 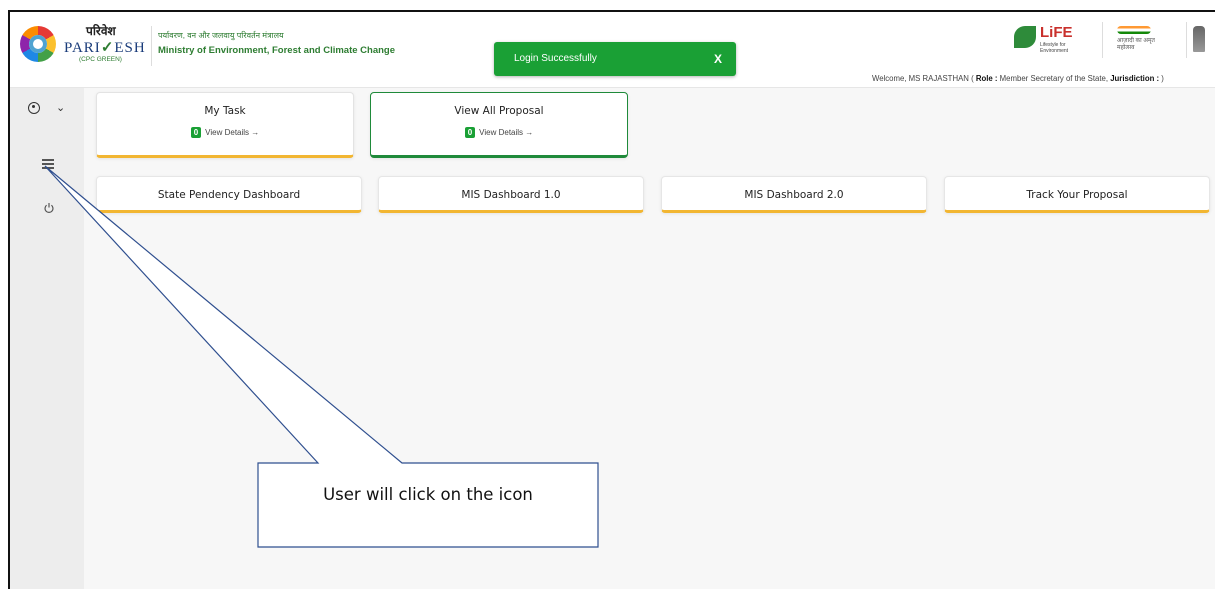 I want to click on brand-name: PARI✓ESH, so click(x=105, y=47).